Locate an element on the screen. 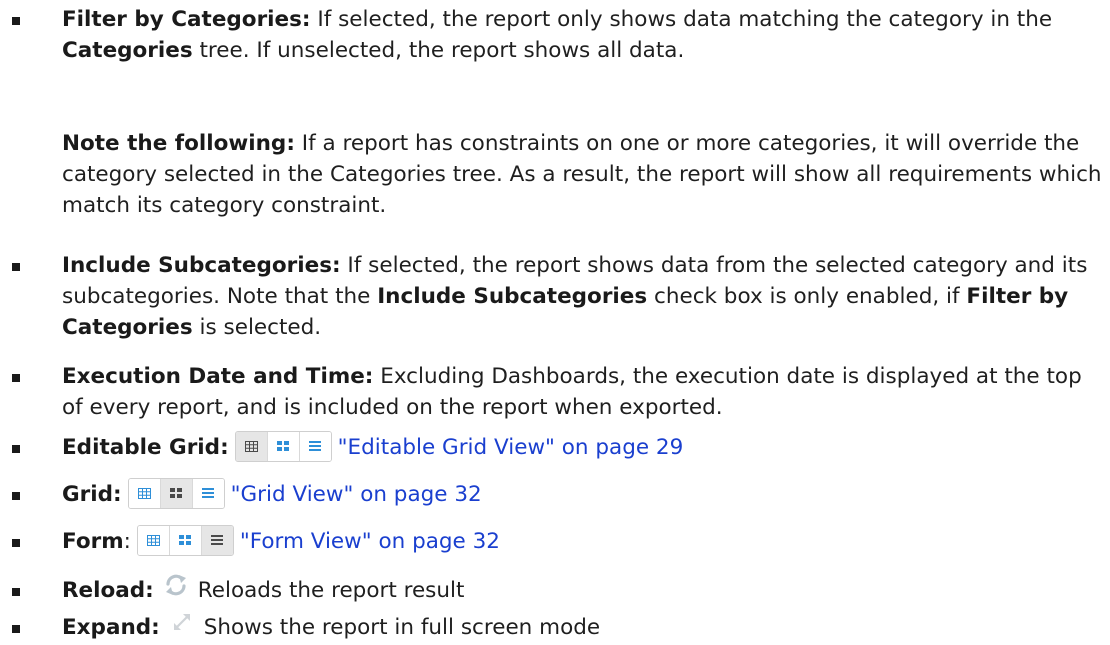 The width and height of the screenshot is (1110, 645). editable-grid-label: Editable Grid: is located at coordinates (145, 447).